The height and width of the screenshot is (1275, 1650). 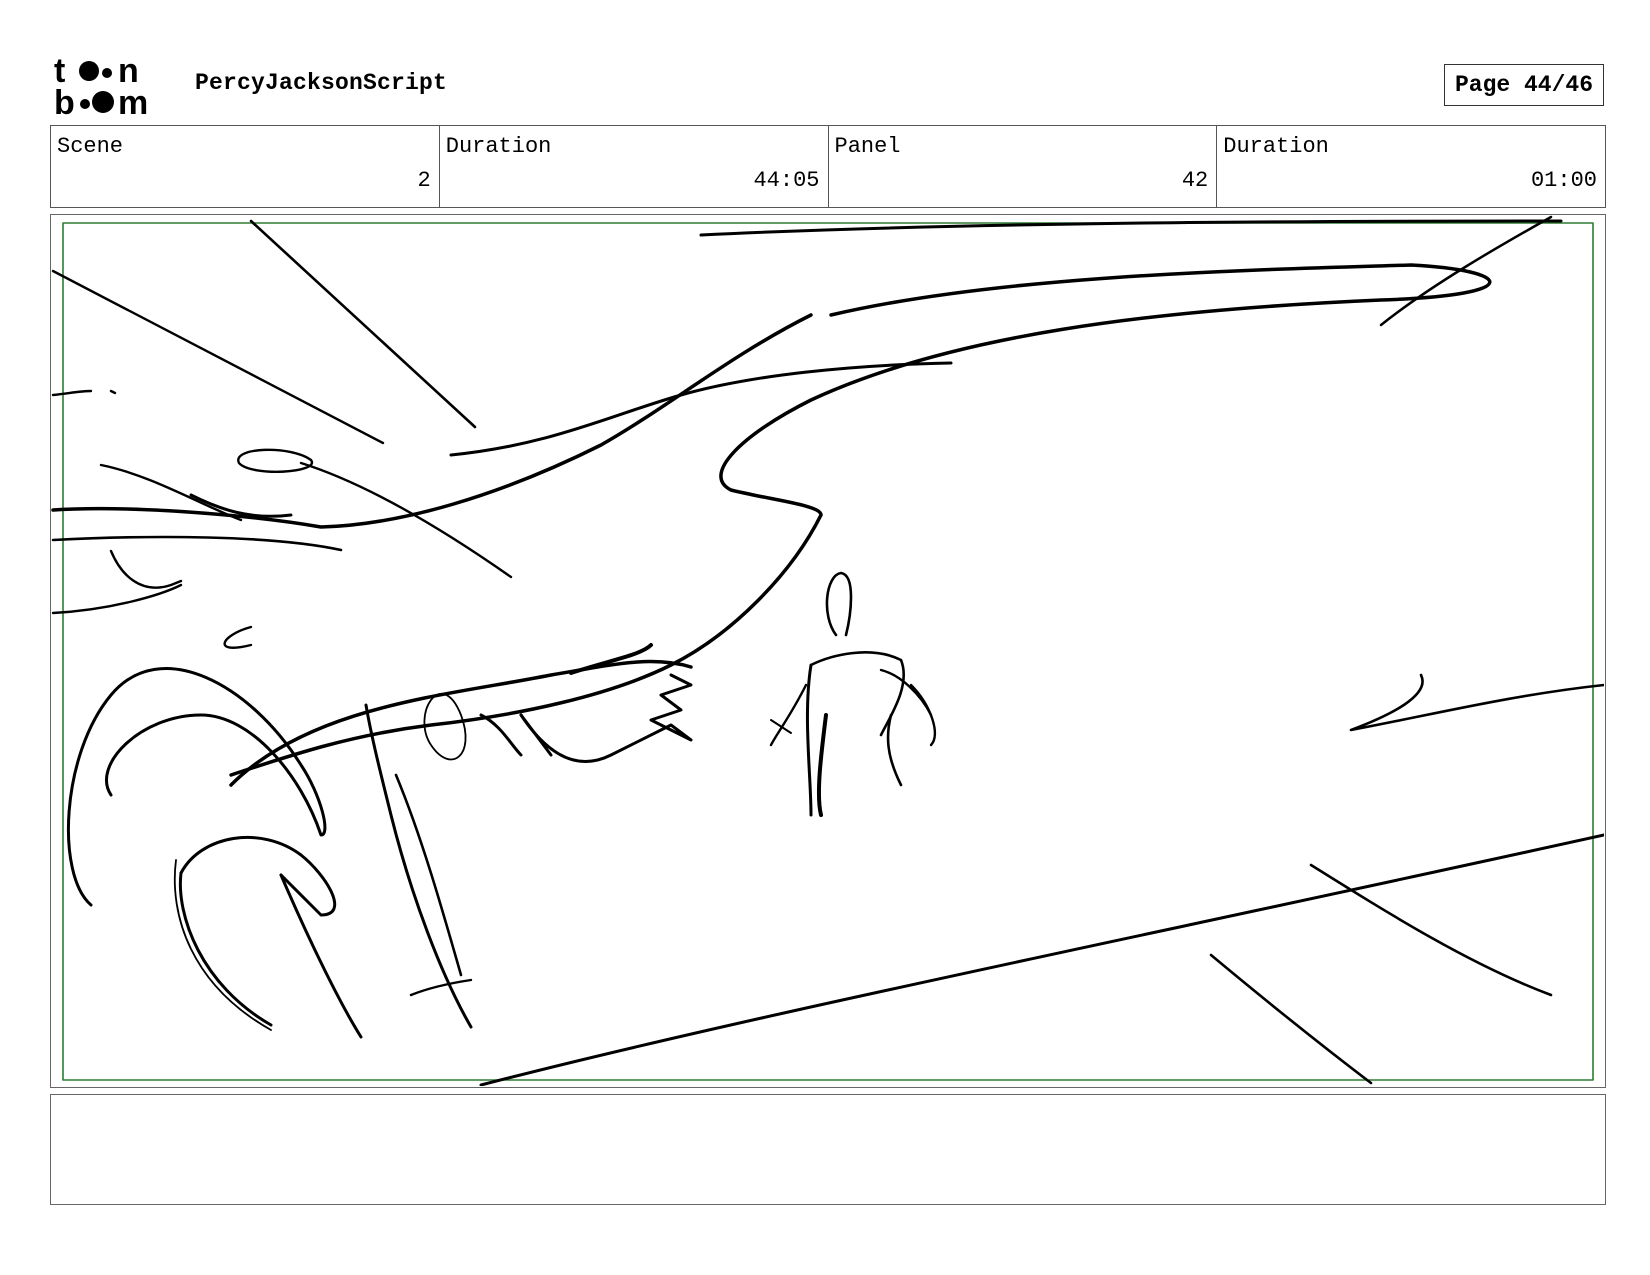 I want to click on toonboom-logo: t n b m, so click(x=113, y=85).